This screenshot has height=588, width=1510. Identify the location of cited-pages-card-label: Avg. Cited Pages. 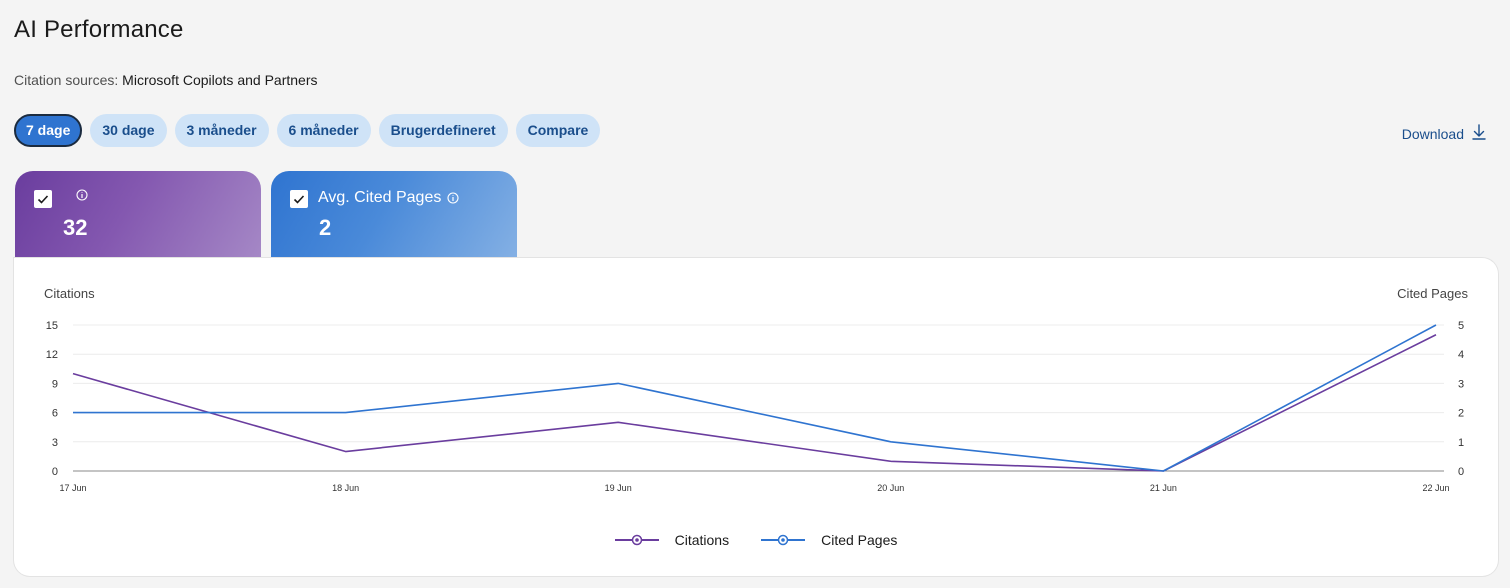
(388, 198).